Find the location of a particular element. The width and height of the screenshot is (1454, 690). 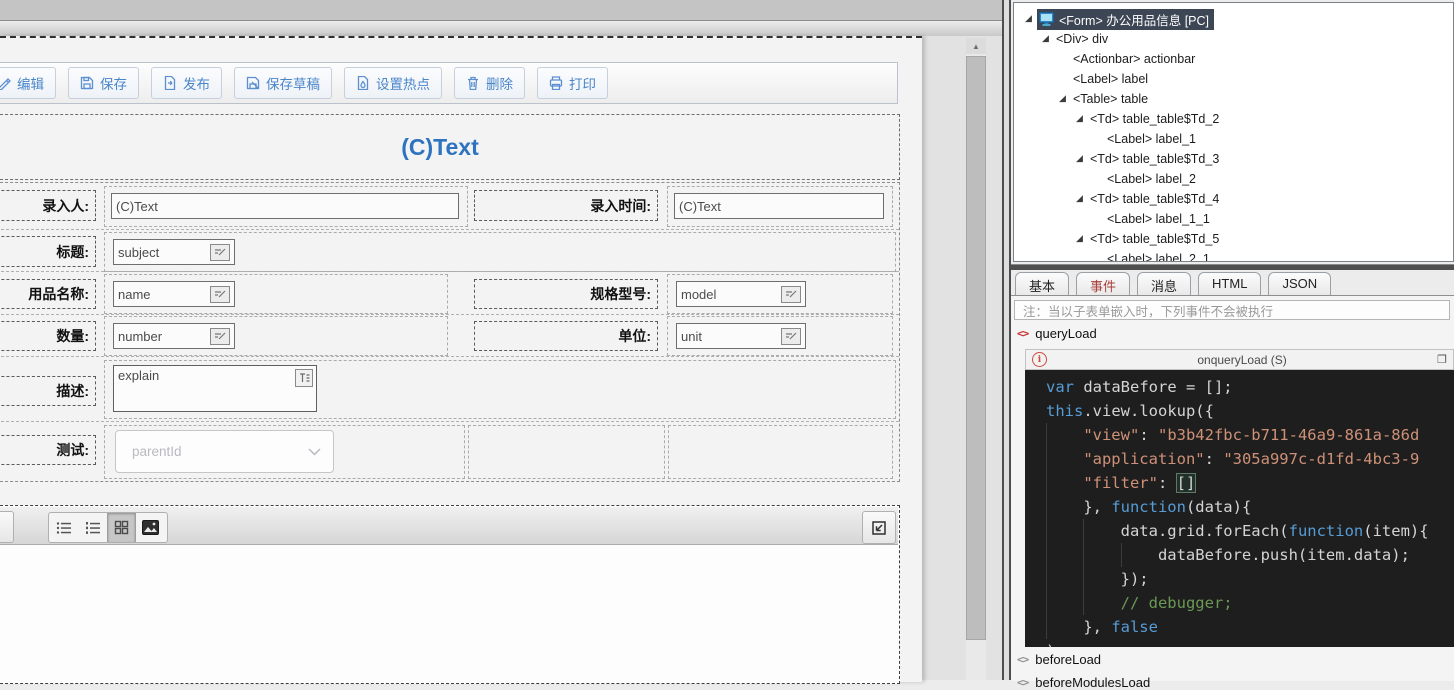

tab-basic: 基本 is located at coordinates (1042, 284).